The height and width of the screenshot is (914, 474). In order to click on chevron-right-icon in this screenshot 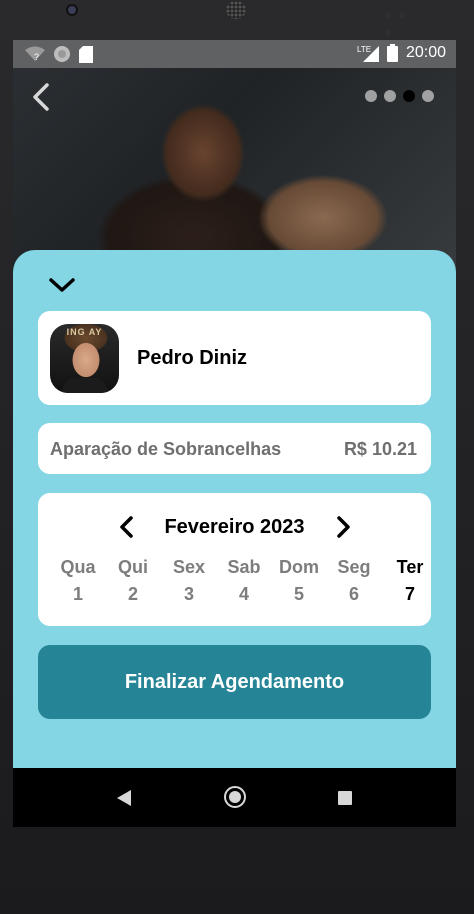, I will do `click(343, 527)`.